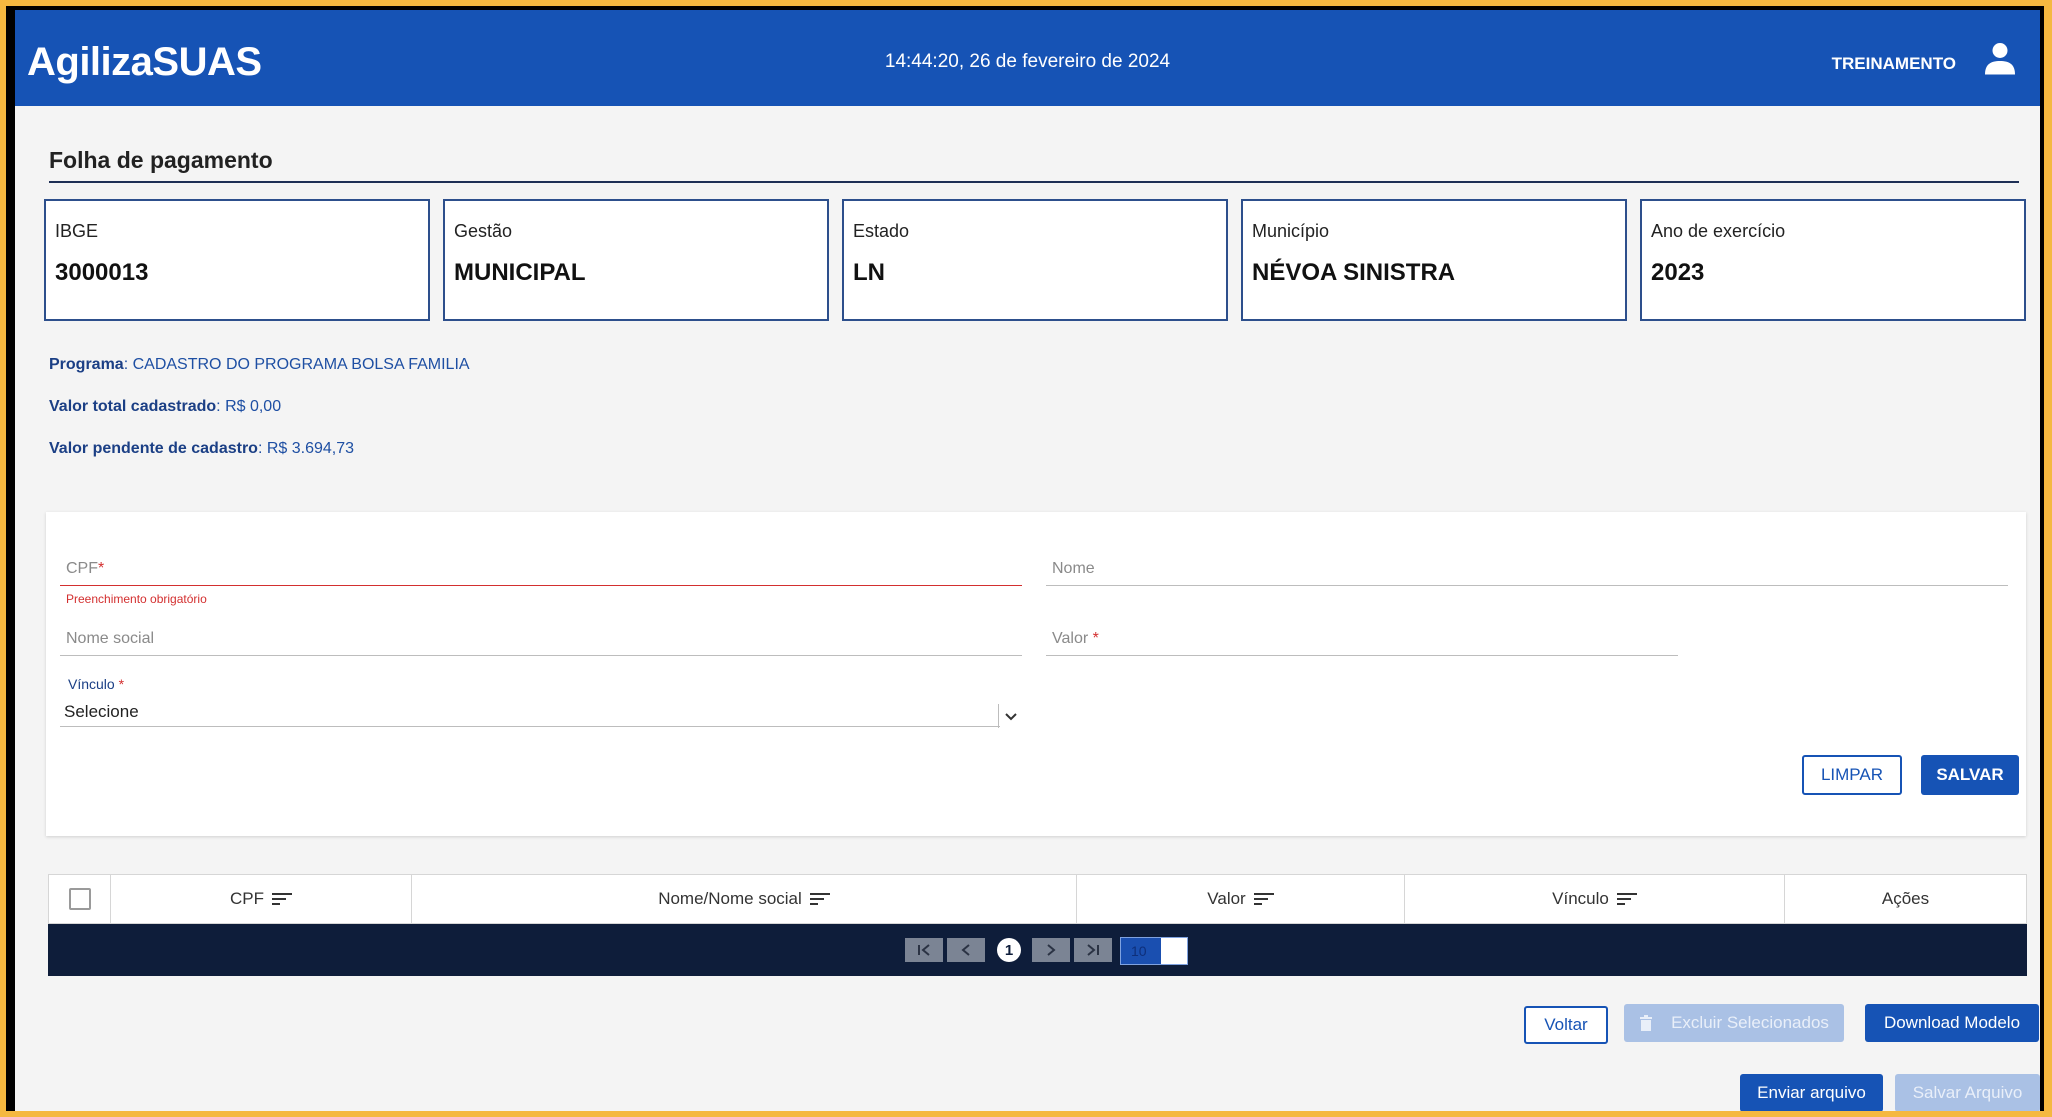 This screenshot has width=2052, height=1117. Describe the element at coordinates (1174, 951) in the screenshot. I see `page-size-dropdown` at that location.